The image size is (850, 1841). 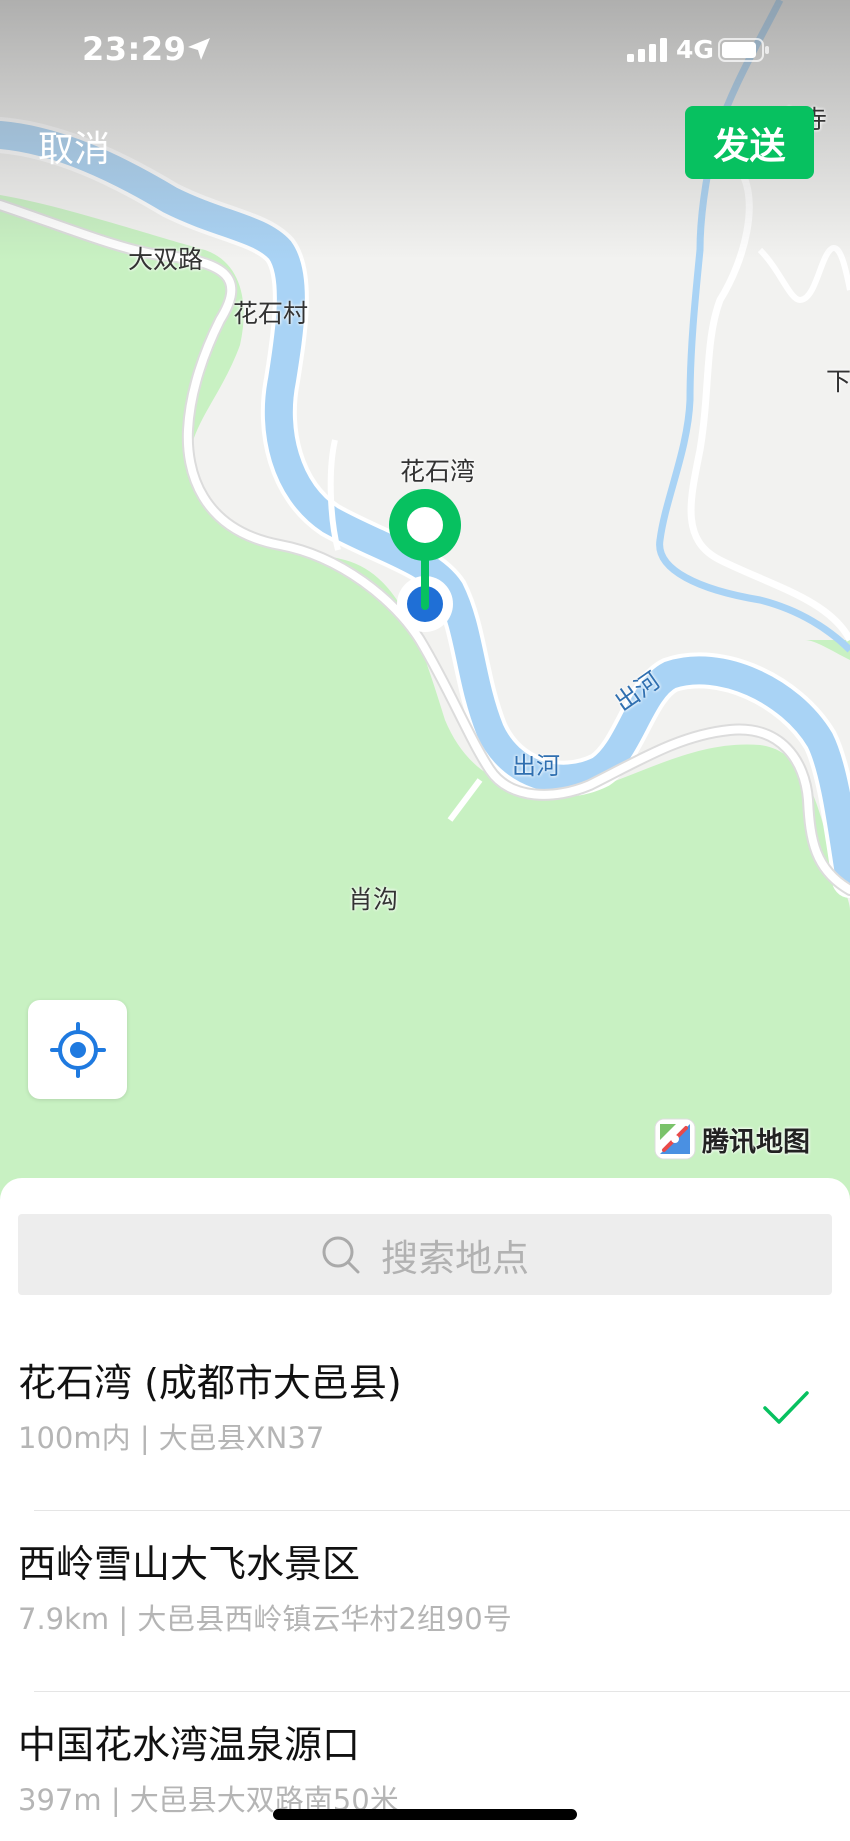 What do you see at coordinates (373, 899) in the screenshot?
I see `map-label-place: 肖沟` at bounding box center [373, 899].